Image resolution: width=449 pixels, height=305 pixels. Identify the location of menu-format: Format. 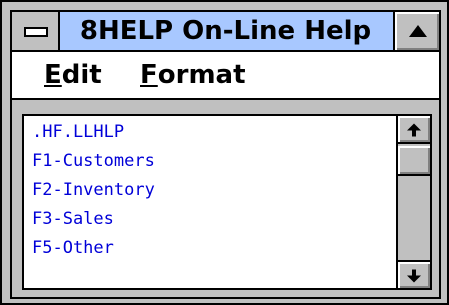
(193, 75).